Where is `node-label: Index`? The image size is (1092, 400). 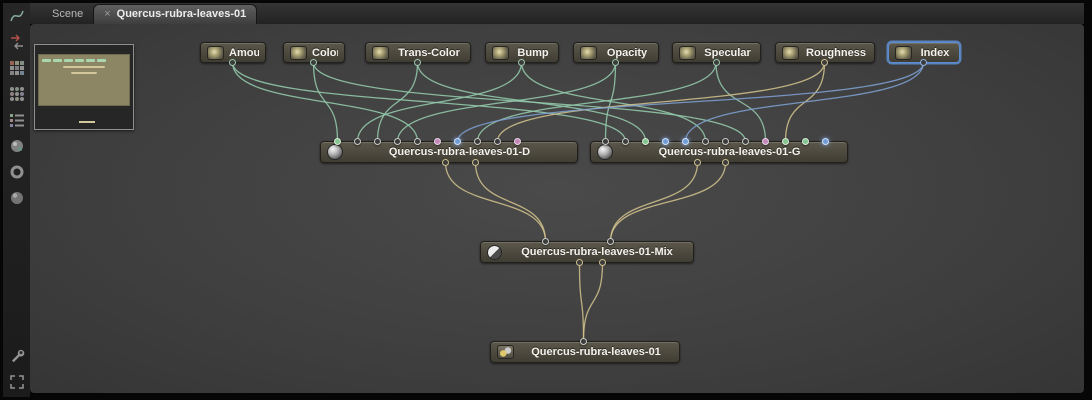 node-label: Index is located at coordinates (935, 52).